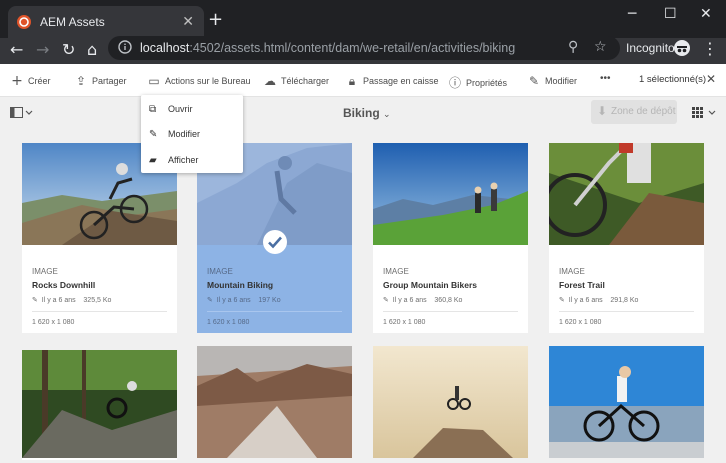 The height and width of the screenshot is (463, 726). I want to click on checkout-button: 🔒︎ Passage en caisse, so click(392, 81).